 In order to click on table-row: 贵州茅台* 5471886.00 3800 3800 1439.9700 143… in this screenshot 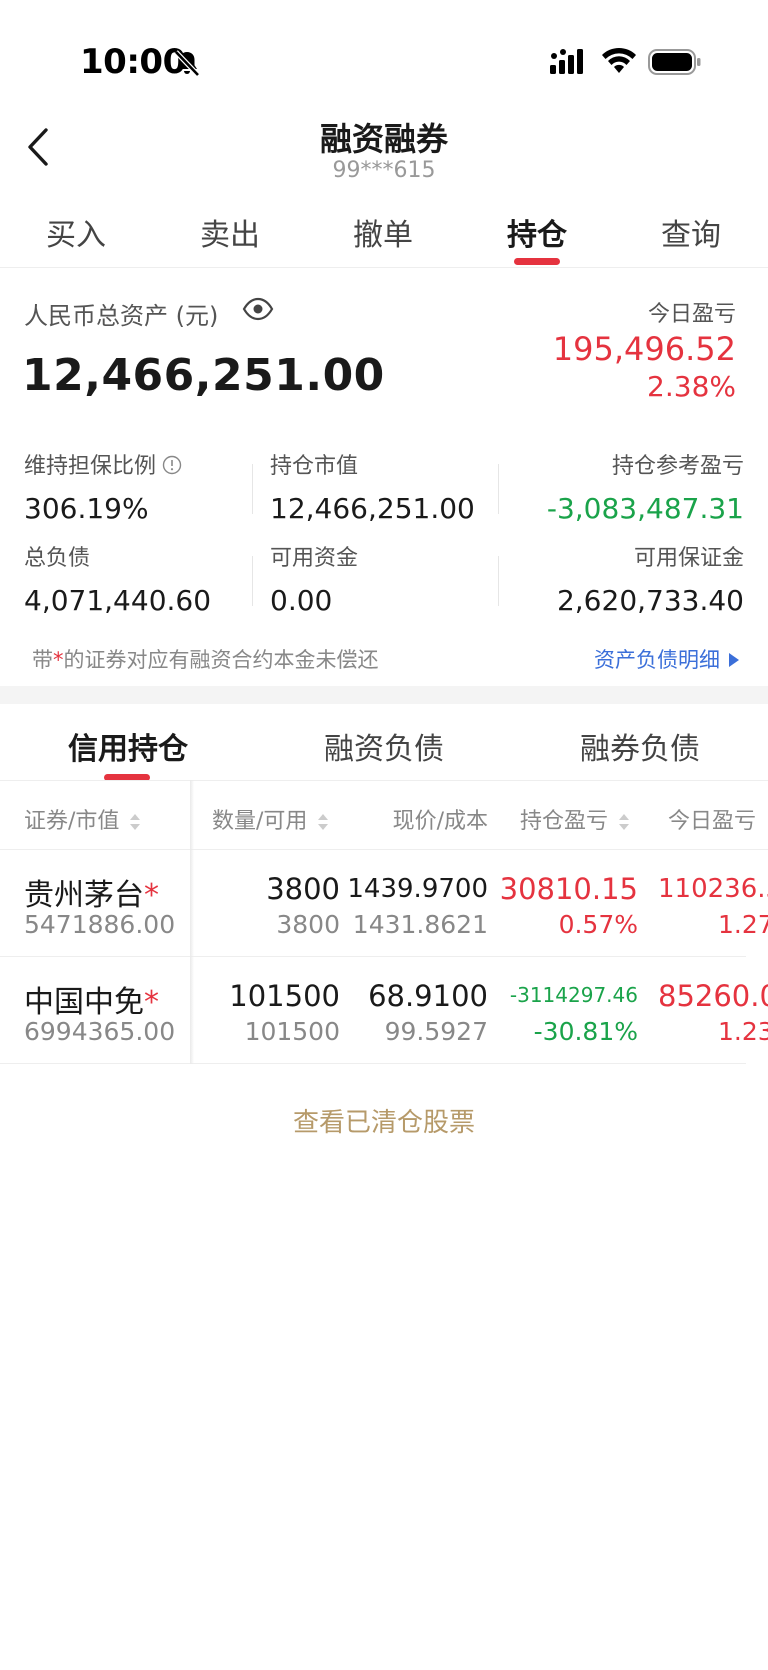, I will do `click(384, 903)`.